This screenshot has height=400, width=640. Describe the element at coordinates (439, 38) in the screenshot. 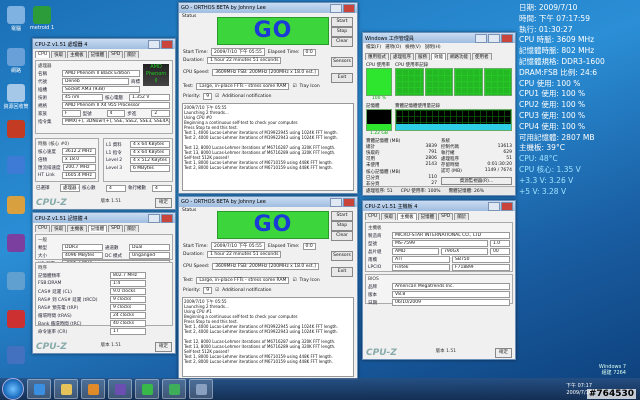

I see `title-bar: Windows 工作管理員` at that location.